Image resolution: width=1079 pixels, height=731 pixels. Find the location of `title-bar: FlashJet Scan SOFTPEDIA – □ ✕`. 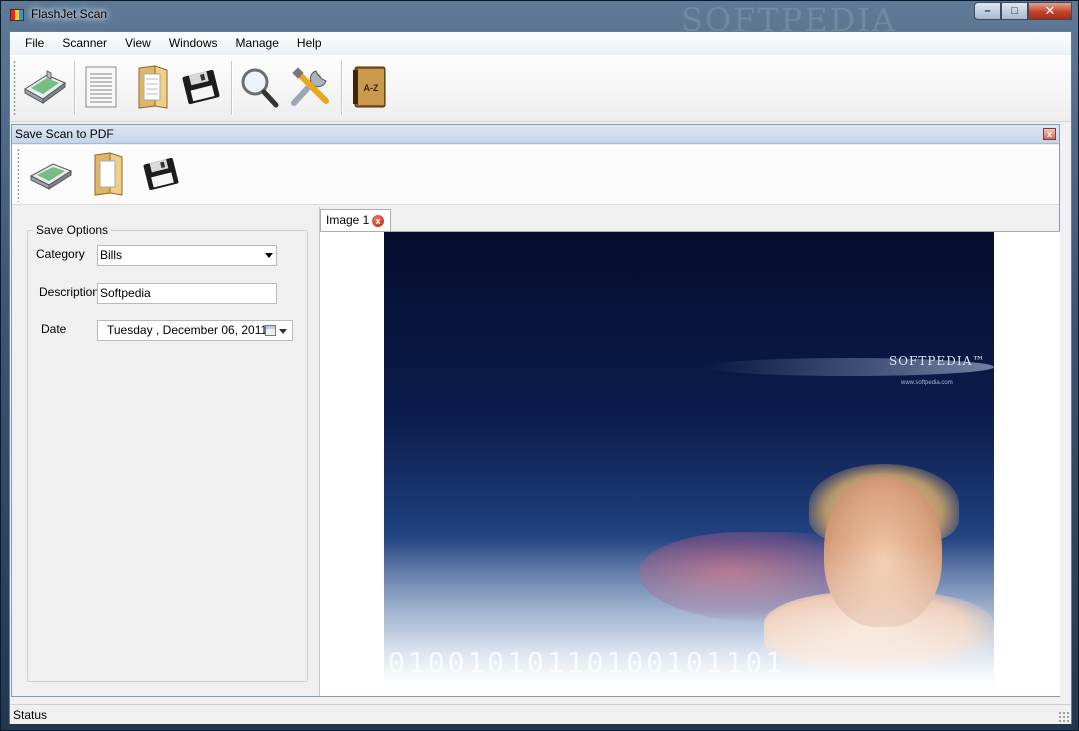

title-bar: FlashJet Scan SOFTPEDIA – □ ✕ is located at coordinates (539, 20).